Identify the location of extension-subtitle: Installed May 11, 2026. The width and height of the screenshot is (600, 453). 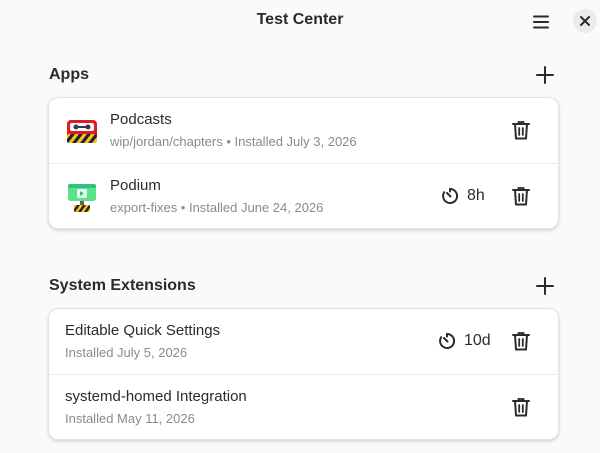
(130, 418).